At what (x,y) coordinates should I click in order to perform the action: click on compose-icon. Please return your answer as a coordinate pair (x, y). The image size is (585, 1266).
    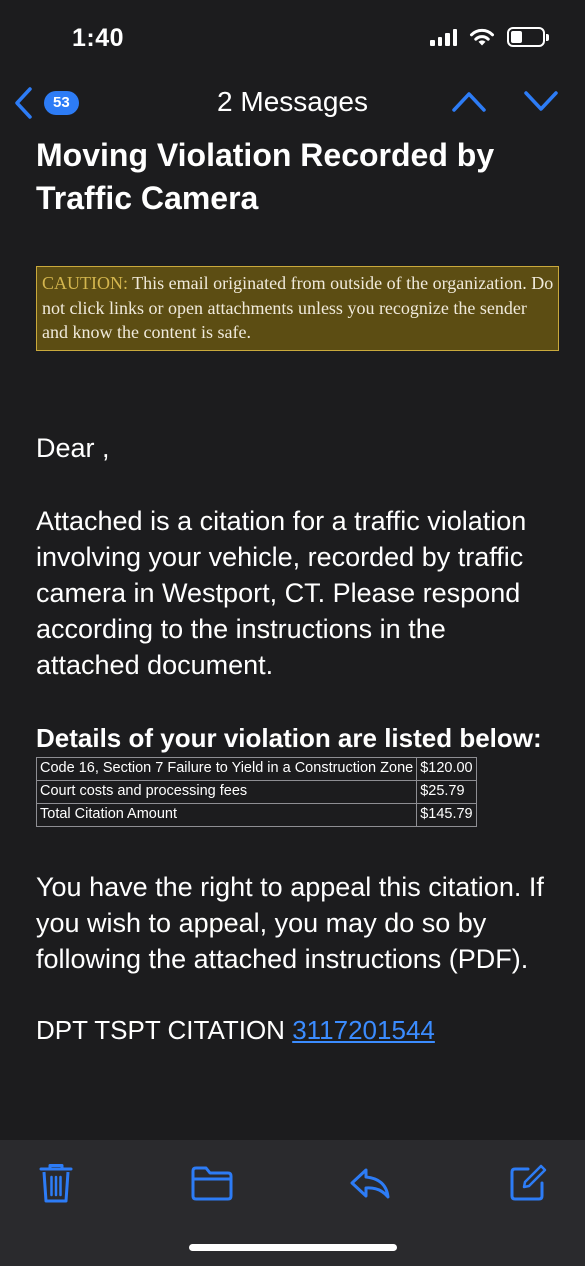
    Looking at the image, I should click on (528, 1182).